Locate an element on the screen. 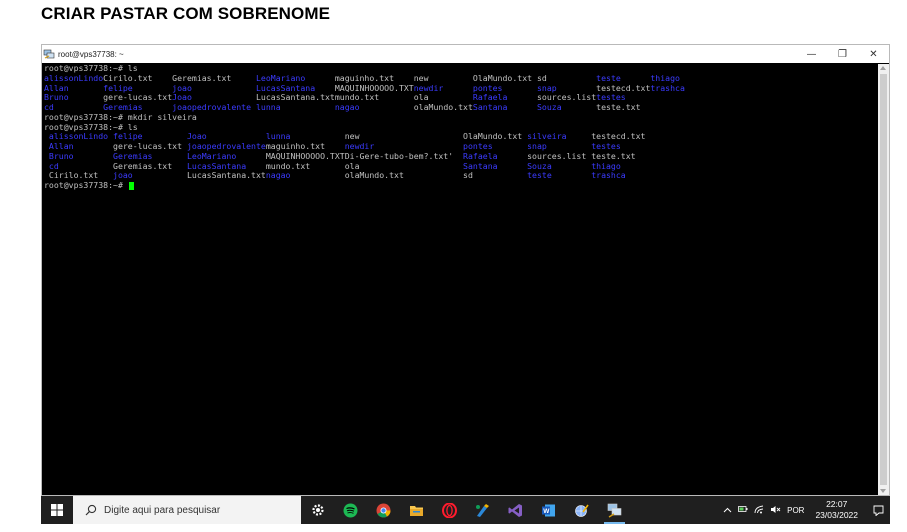  globe-pen-icon is located at coordinates (582, 510).